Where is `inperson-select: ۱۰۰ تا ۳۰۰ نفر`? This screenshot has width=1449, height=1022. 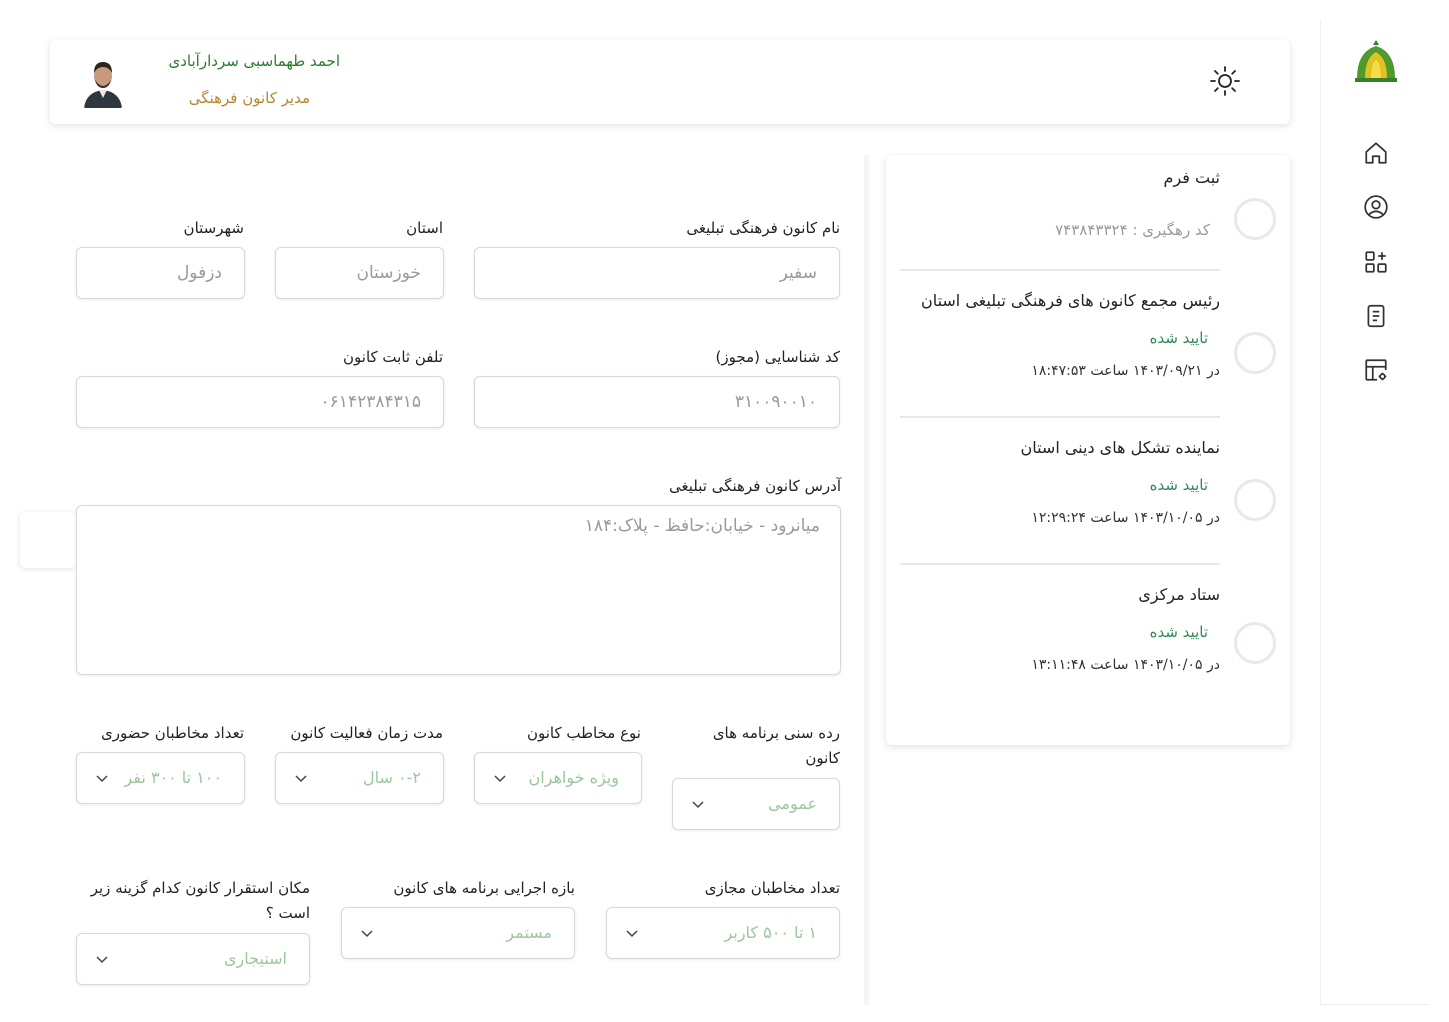
inperson-select: ۱۰۰ تا ۳۰۰ نفر is located at coordinates (160, 778).